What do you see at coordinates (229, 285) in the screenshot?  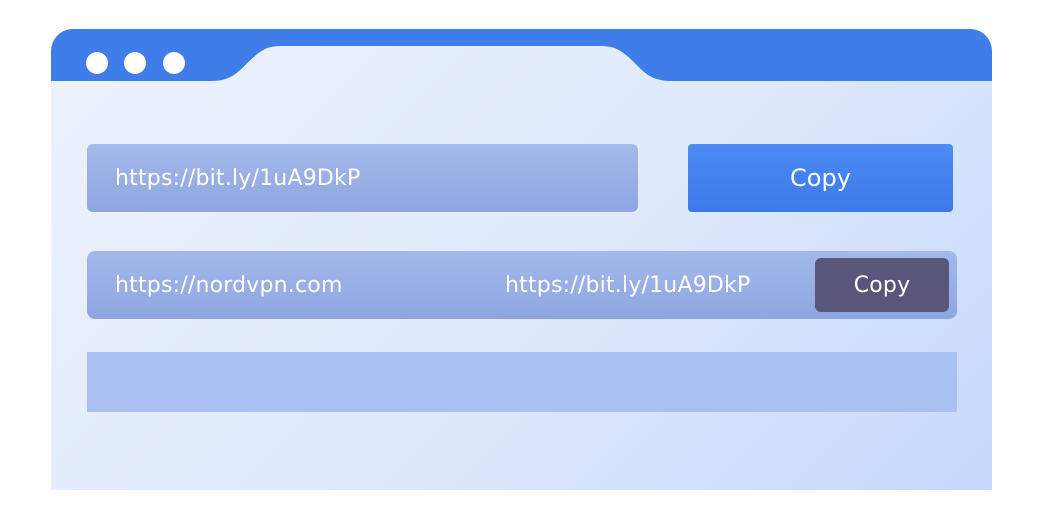 I see `original-url: https://nordvpn.com` at bounding box center [229, 285].